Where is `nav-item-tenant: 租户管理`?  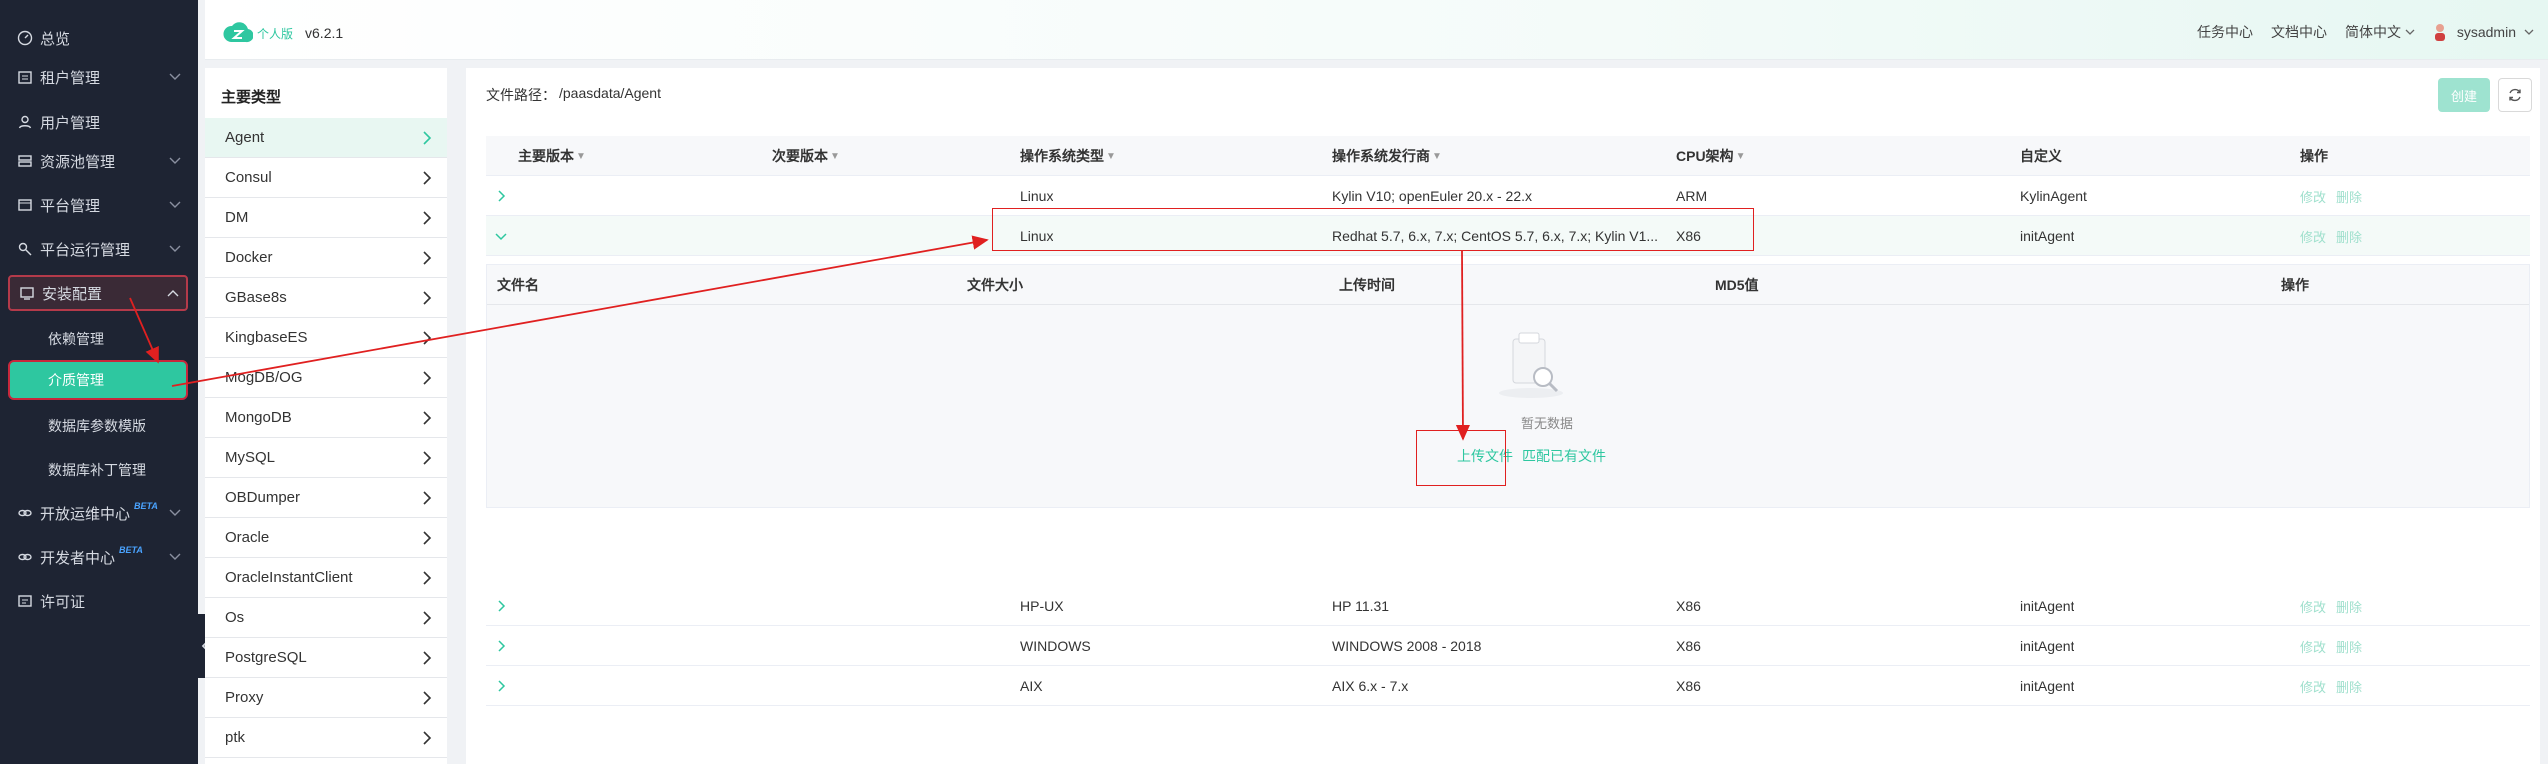
nav-item-tenant: 租户管理 is located at coordinates (98, 77).